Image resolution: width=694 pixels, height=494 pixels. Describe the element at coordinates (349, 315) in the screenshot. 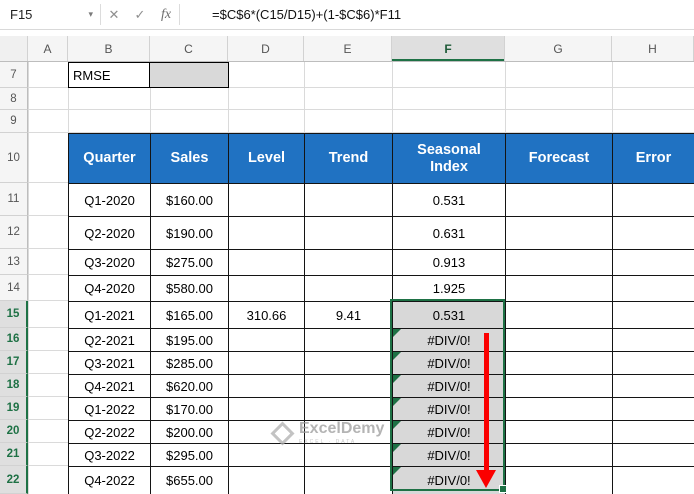

I see `cell-trend: 9.41` at that location.